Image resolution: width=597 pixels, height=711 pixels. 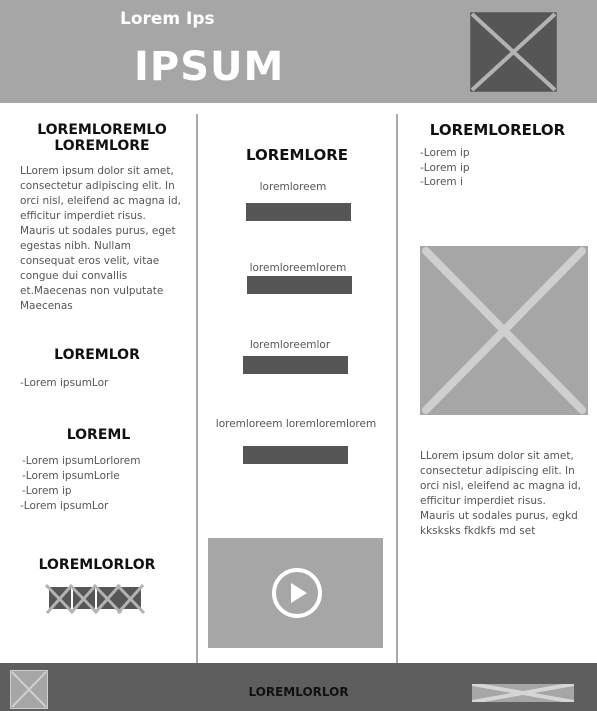 What do you see at coordinates (71, 475) in the screenshot?
I see `list-item: -Lorem ipsumLorle` at bounding box center [71, 475].